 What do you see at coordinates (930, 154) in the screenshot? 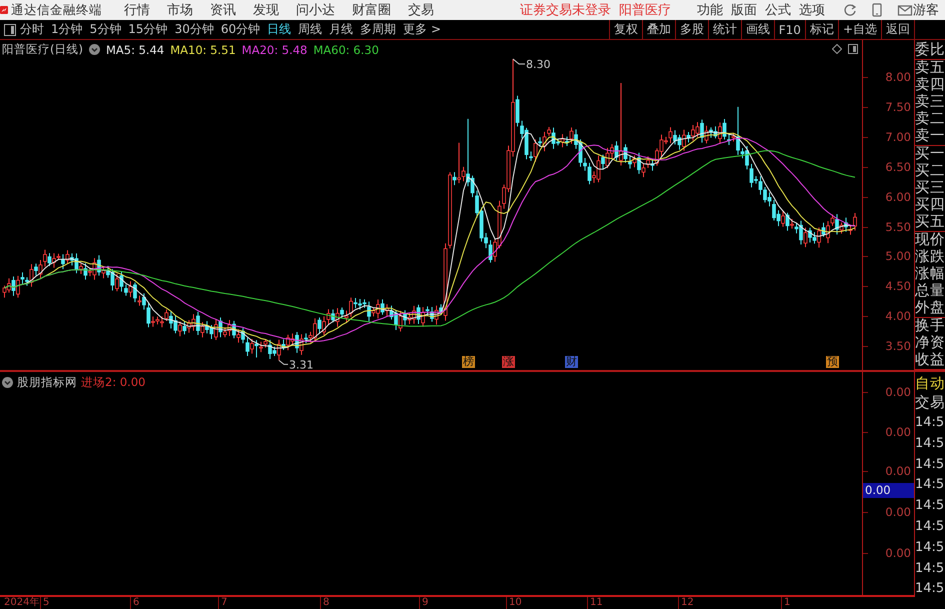
I see `quote-field-label: 买一` at bounding box center [930, 154].